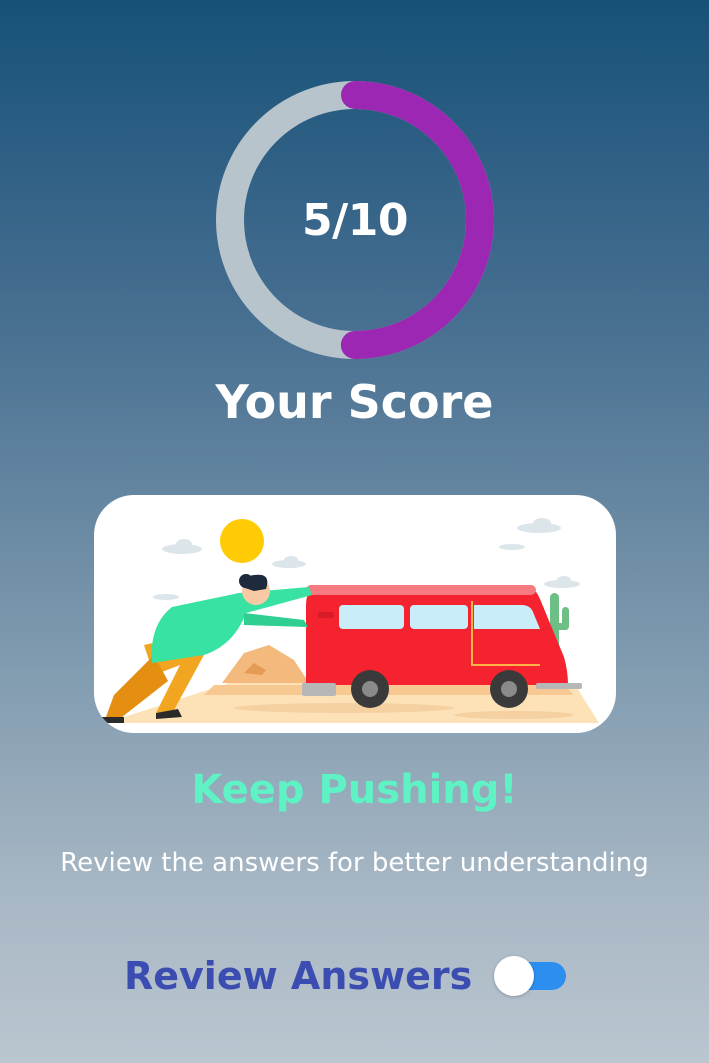 Image resolution: width=709 pixels, height=1063 pixels. Describe the element at coordinates (354, 790) in the screenshot. I see `feedback-headline: Keep Pushing!` at that location.